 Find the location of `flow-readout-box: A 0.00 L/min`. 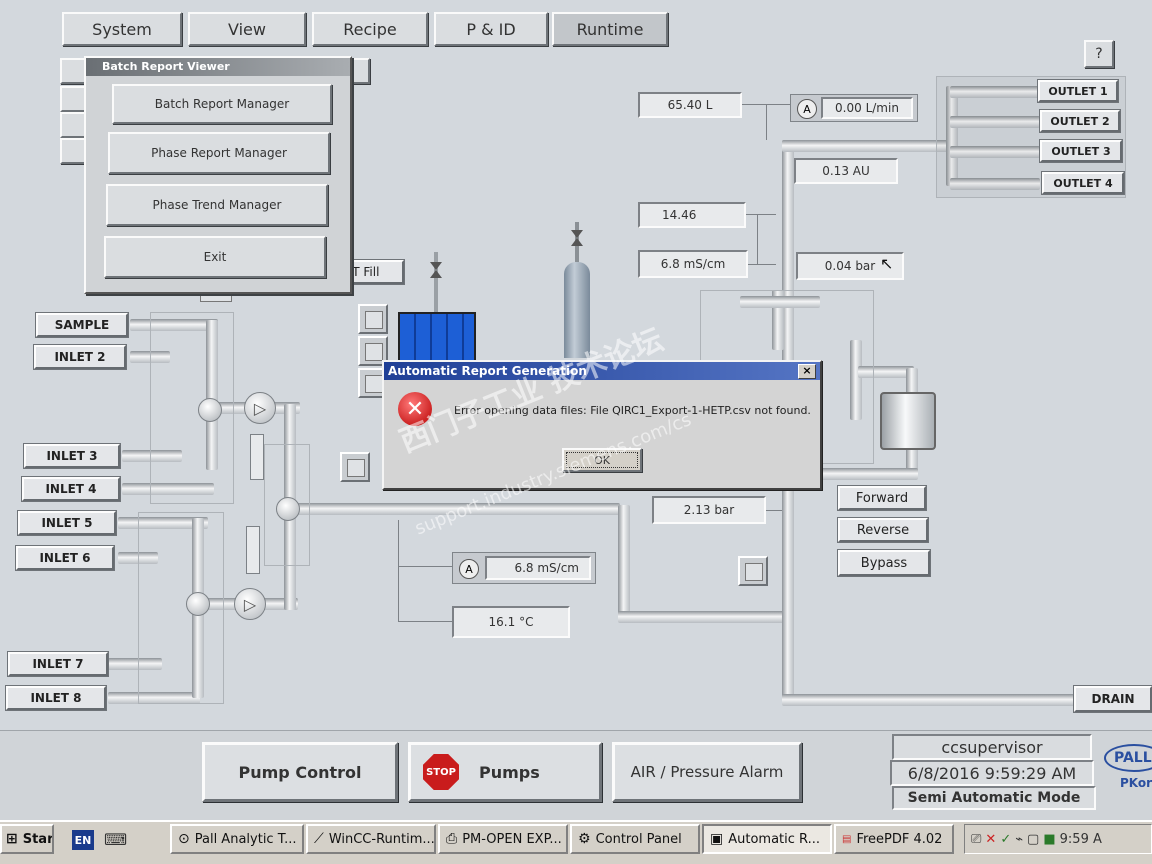

flow-readout-box: A 0.00 L/min is located at coordinates (854, 108).